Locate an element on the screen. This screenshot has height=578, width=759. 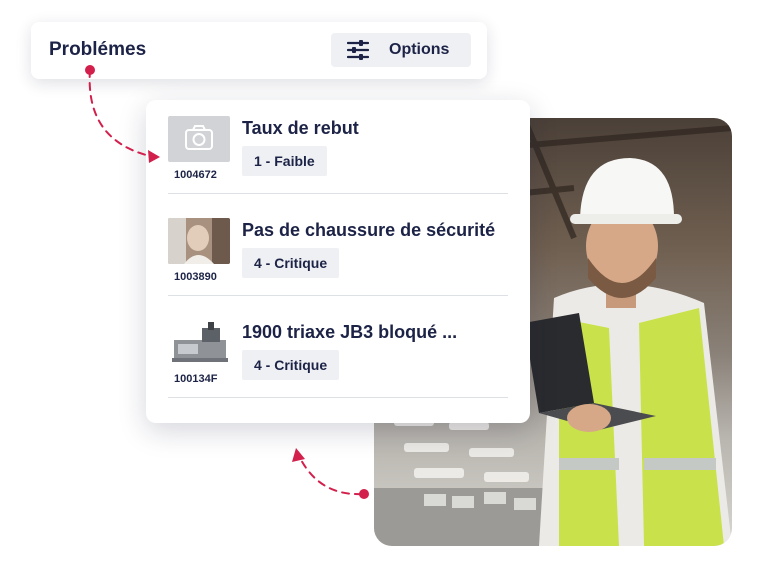
item-id: 1003890 is located at coordinates (195, 277).